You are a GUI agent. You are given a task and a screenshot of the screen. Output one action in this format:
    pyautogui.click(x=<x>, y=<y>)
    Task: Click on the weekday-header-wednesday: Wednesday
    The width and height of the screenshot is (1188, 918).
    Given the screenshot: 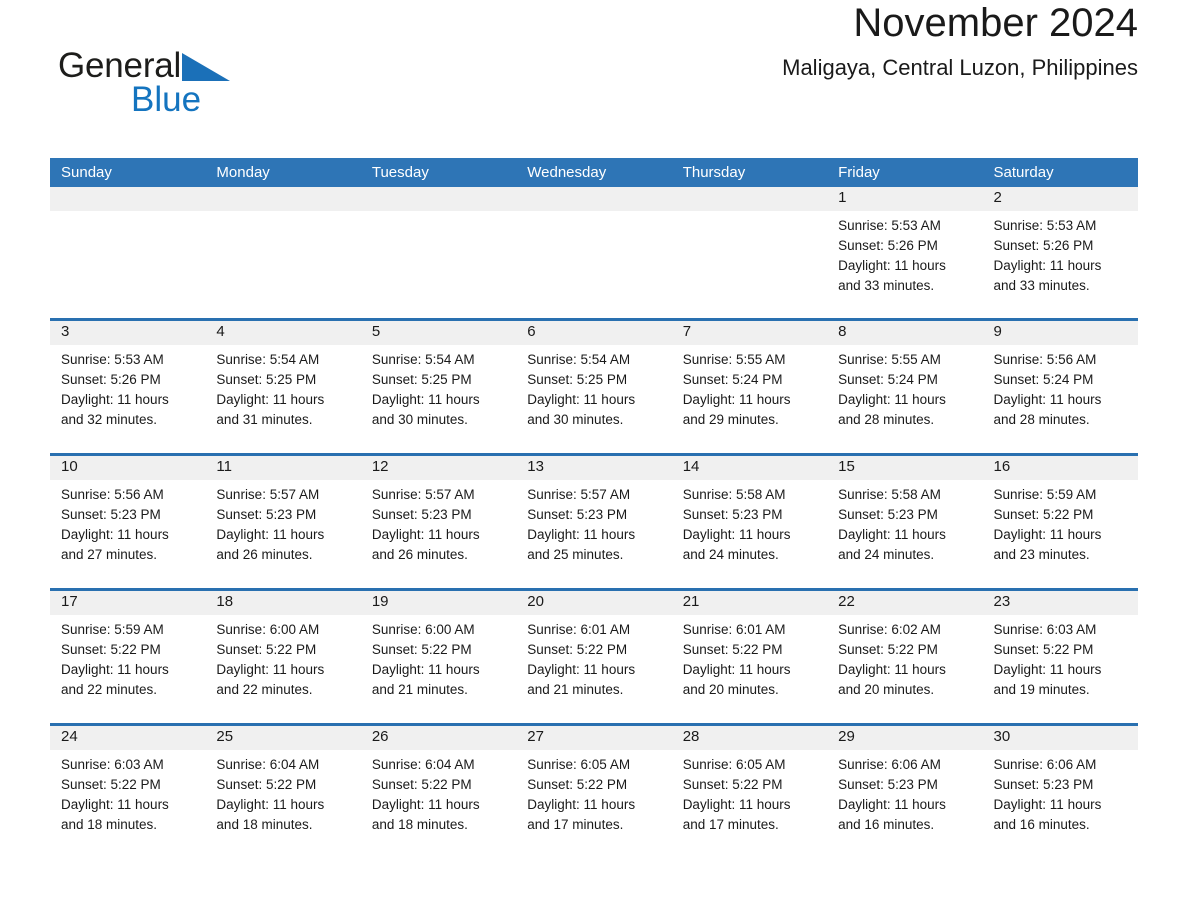 What is the action you would take?
    pyautogui.click(x=567, y=172)
    